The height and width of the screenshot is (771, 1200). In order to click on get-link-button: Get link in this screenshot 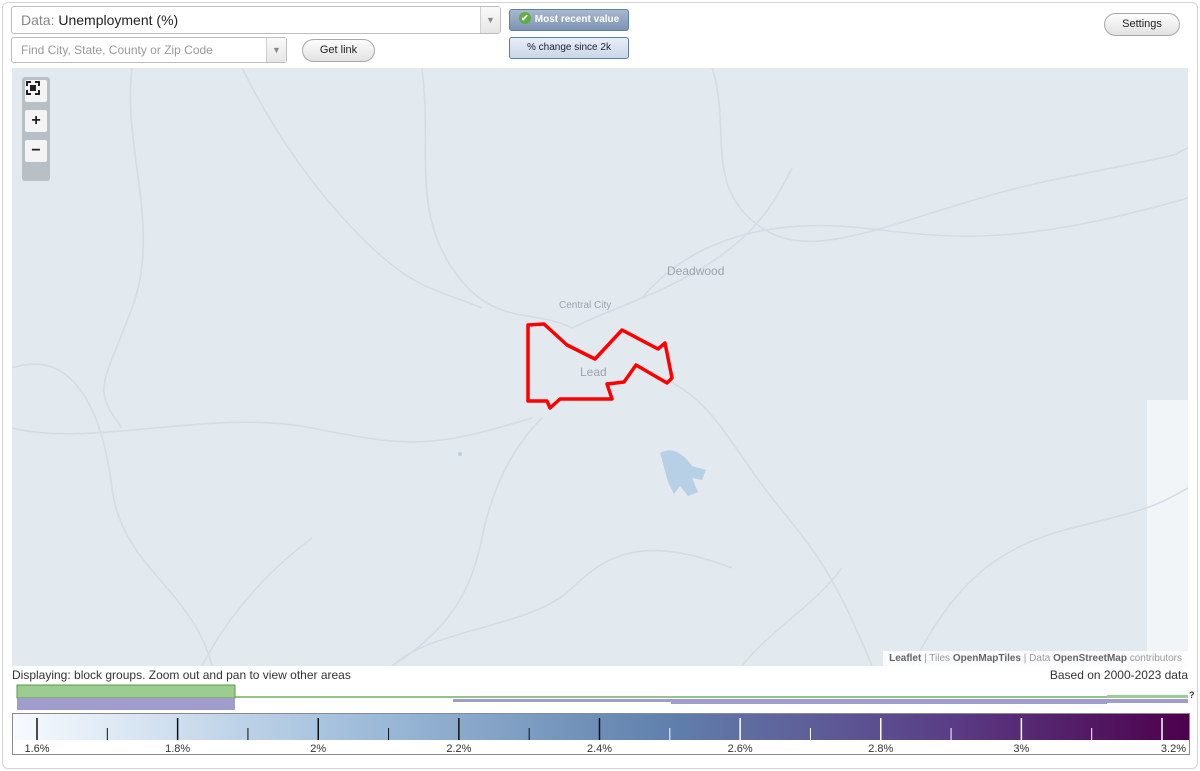, I will do `click(338, 50)`.